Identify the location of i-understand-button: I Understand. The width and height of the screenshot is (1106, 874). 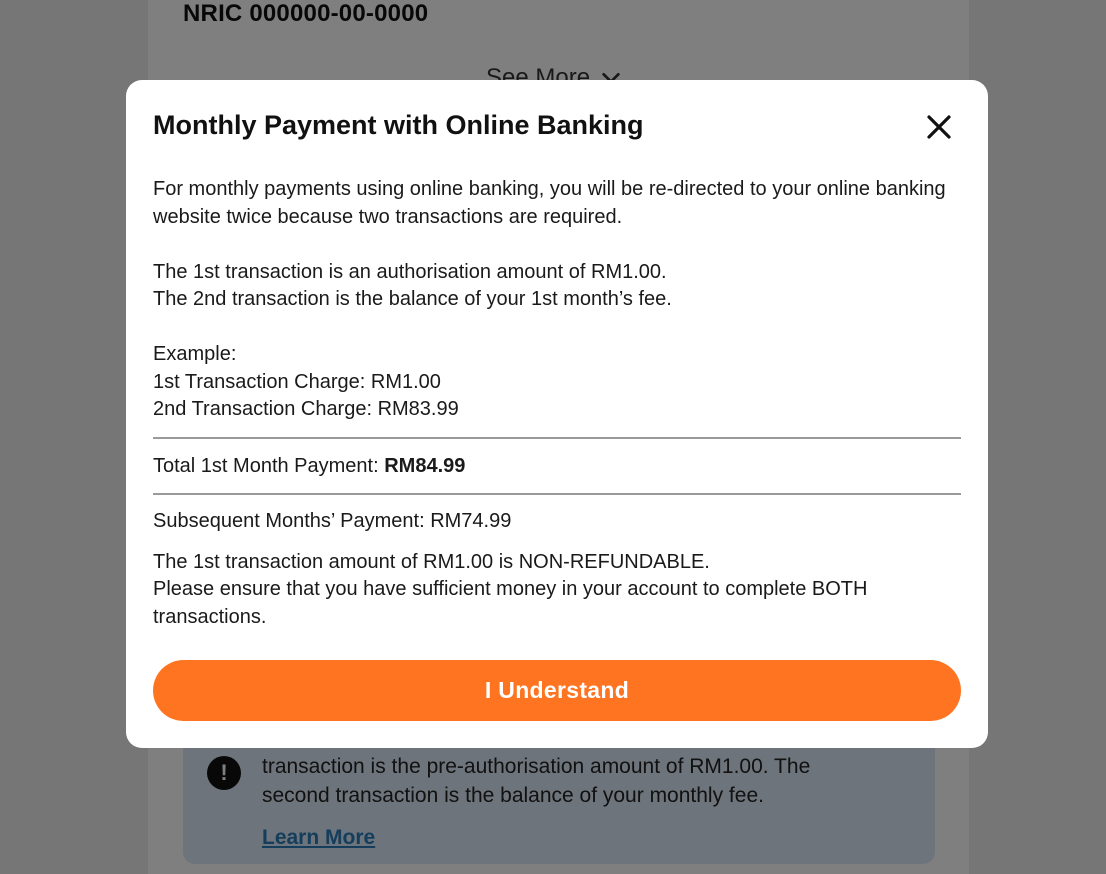
(557, 690).